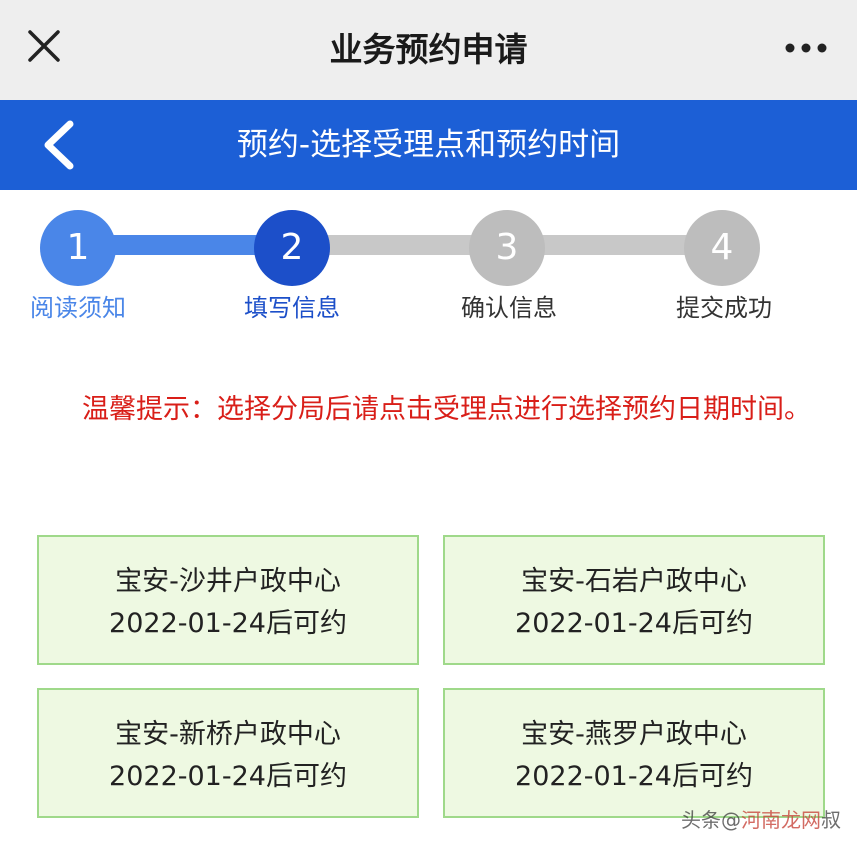  What do you see at coordinates (446, 409) in the screenshot?
I see `notice-text: 温馨提示：选择分局后请点击受理点进行选择预约日期时间。` at bounding box center [446, 409].